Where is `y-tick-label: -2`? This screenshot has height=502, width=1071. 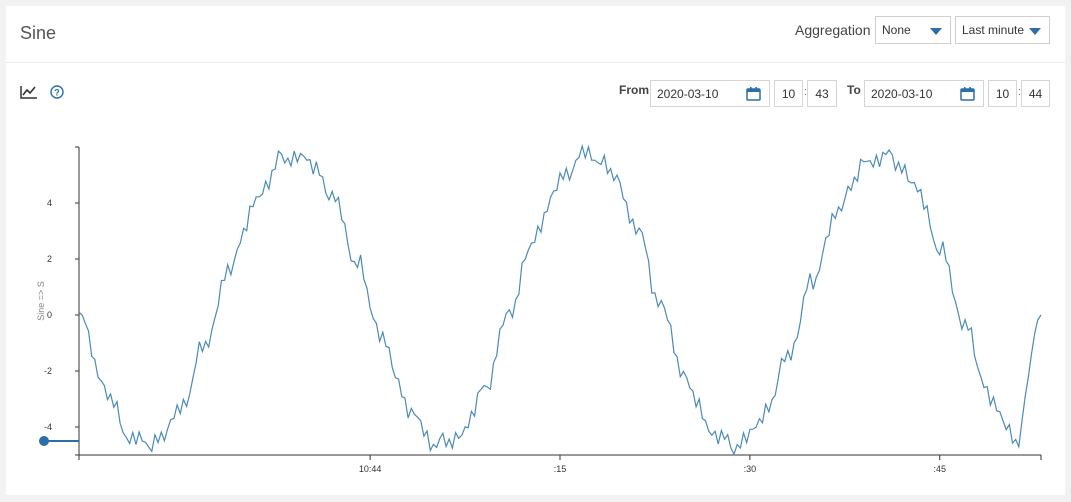 y-tick-label: -2 is located at coordinates (48, 371).